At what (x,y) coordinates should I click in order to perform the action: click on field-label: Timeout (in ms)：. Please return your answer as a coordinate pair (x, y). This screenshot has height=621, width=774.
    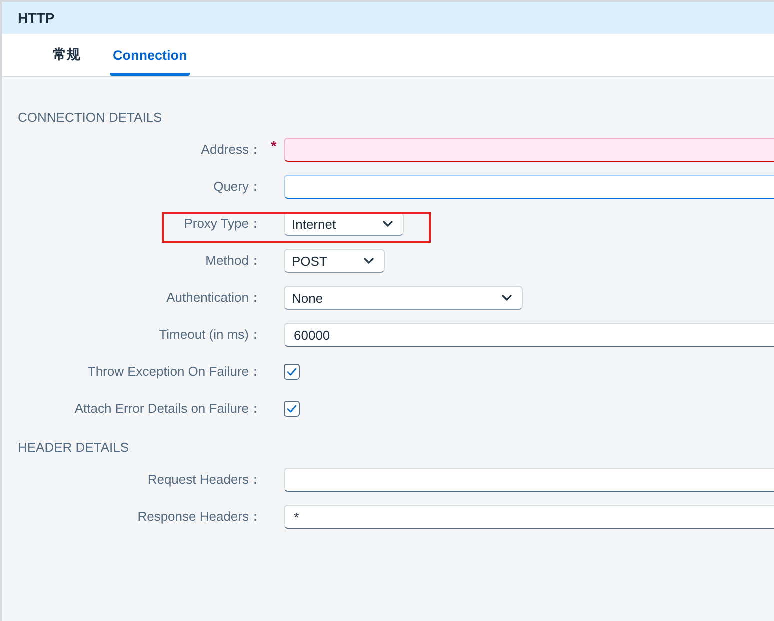
    Looking at the image, I should click on (210, 335).